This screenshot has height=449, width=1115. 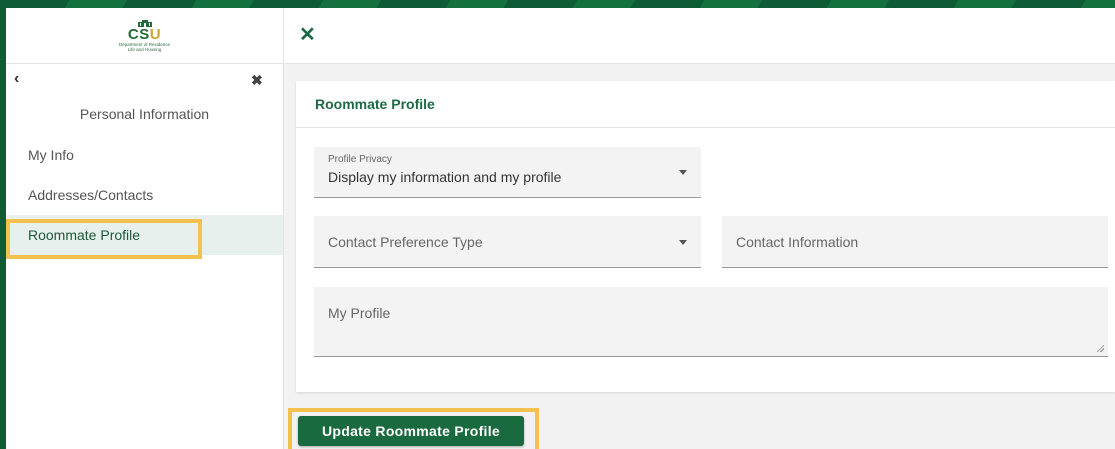 I want to click on chevron-left-icon: ‹, so click(x=16, y=79).